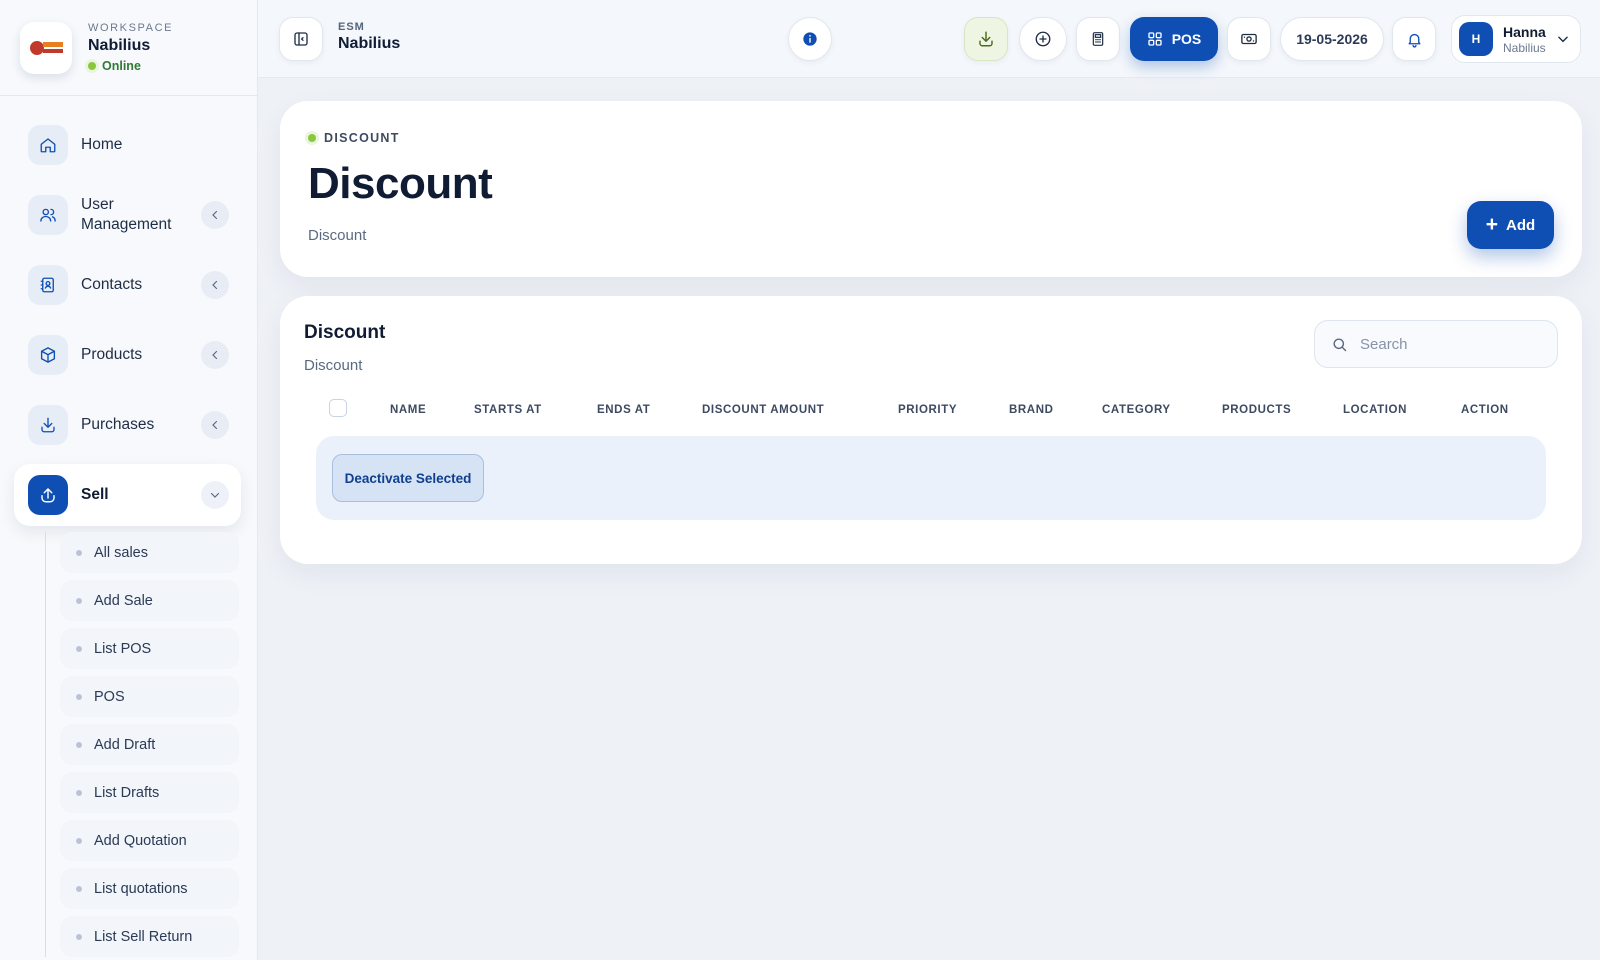 The width and height of the screenshot is (1600, 960). I want to click on submenu-item-add-sale: Add Sale, so click(149, 600).